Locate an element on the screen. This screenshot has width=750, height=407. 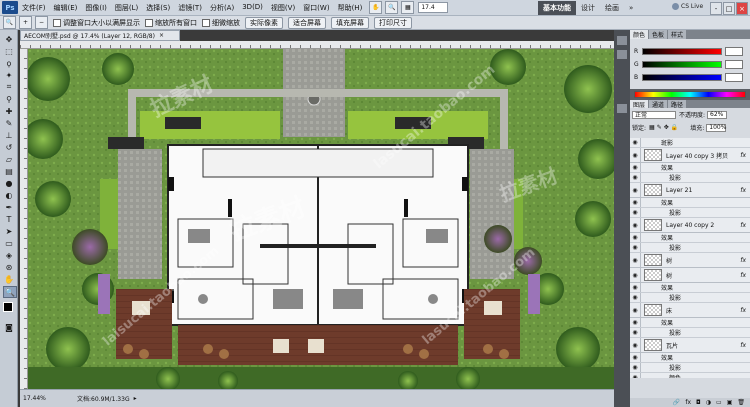
document-close-icon: × is located at coordinates (161, 35).